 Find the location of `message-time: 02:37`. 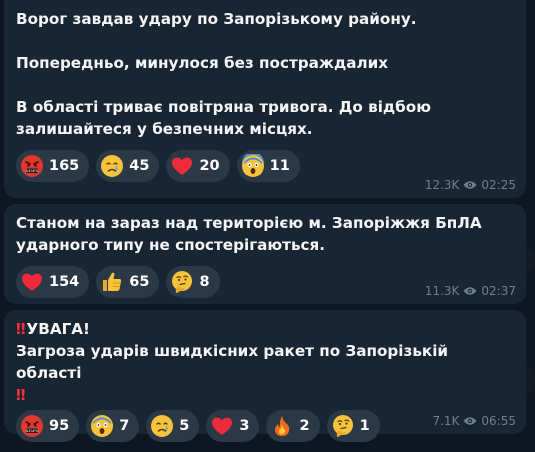

message-time: 02:37 is located at coordinates (498, 291).